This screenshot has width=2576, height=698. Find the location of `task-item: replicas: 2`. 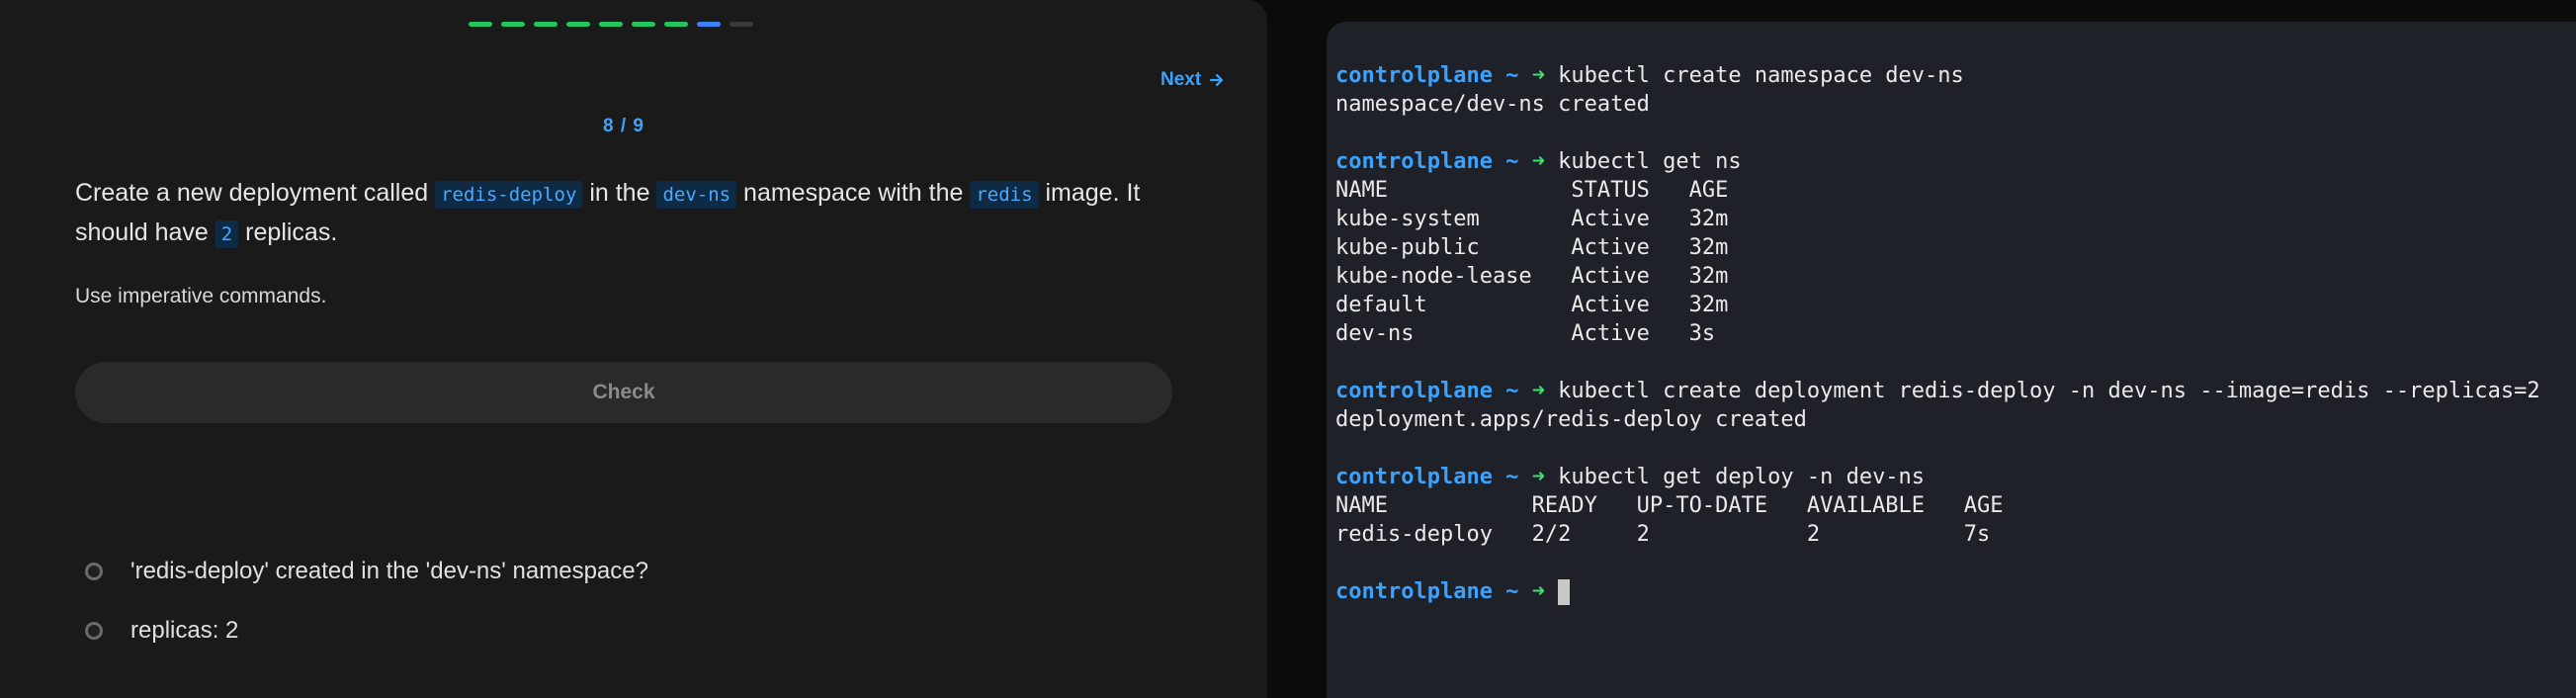

task-item: replicas: 2 is located at coordinates (161, 631).